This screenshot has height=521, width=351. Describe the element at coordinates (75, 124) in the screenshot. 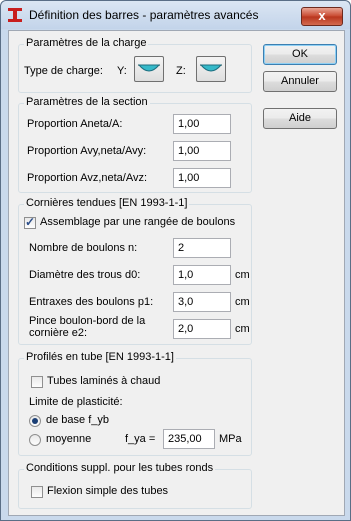

I see `proportion-aneta-label: Proportion Aneta/A:` at that location.